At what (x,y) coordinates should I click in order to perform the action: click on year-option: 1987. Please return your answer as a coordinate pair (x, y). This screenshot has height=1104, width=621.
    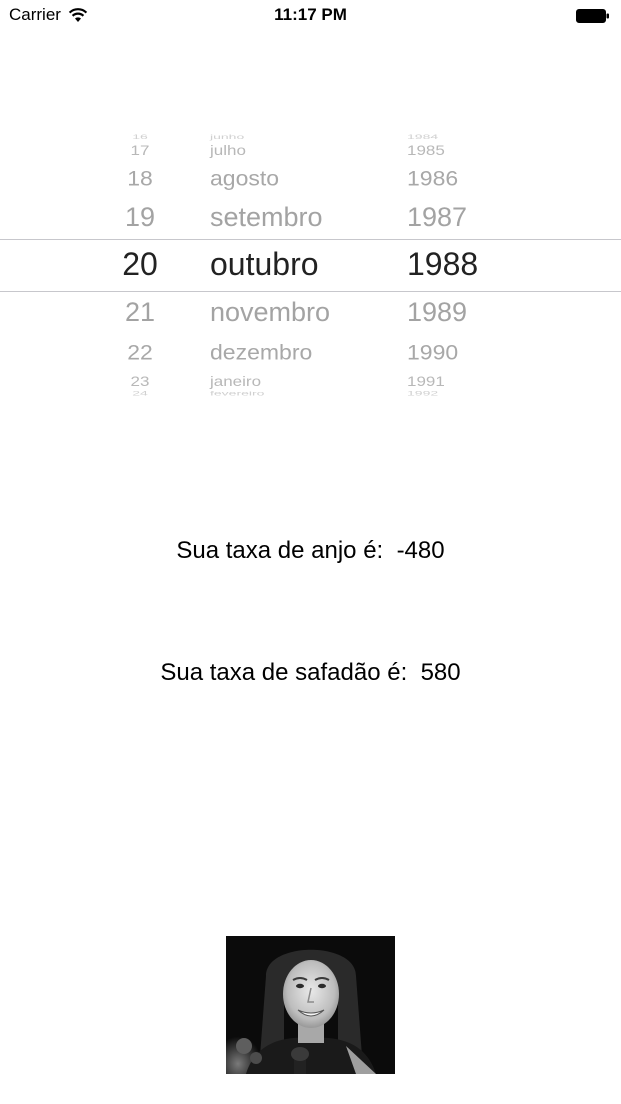
    Looking at the image, I should click on (448, 217).